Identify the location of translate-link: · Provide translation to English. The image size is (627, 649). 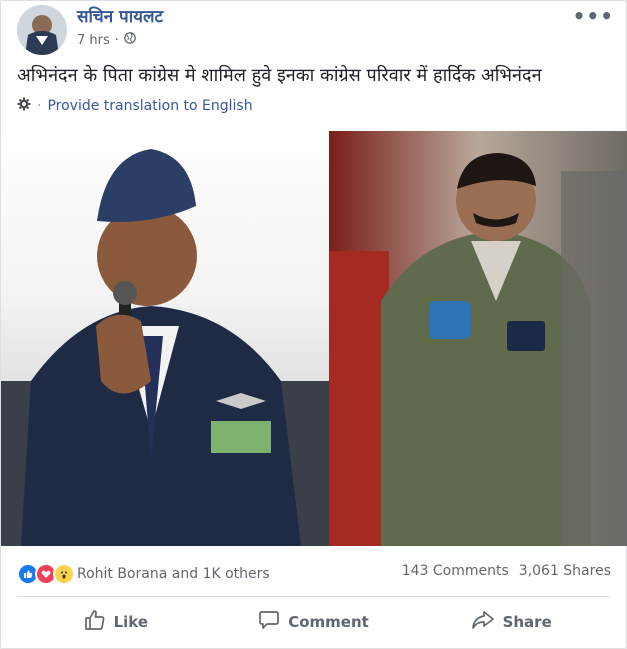
(135, 106).